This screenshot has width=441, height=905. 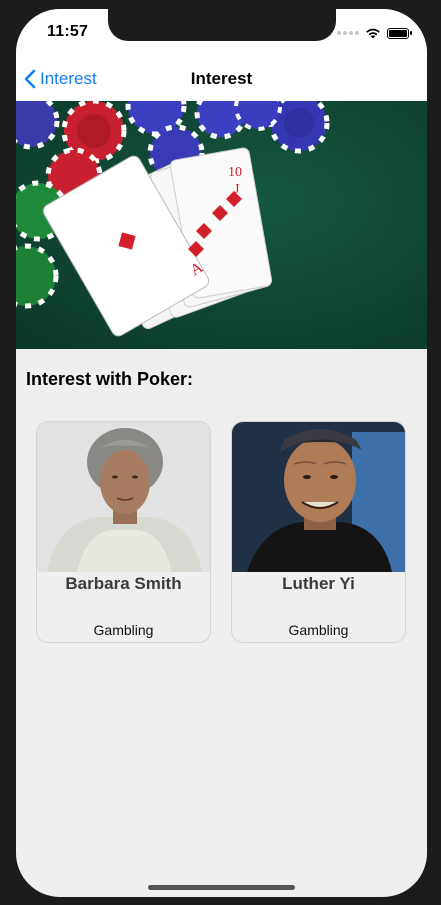 What do you see at coordinates (318, 583) in the screenshot?
I see `person-name: Luther Yi` at bounding box center [318, 583].